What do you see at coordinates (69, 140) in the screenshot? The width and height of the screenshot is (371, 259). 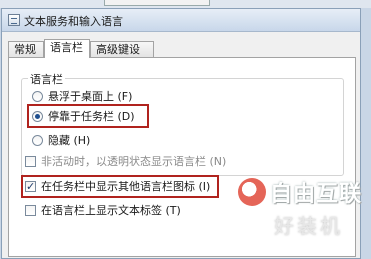 I see `radio-label: 隐藏 (H)` at bounding box center [69, 140].